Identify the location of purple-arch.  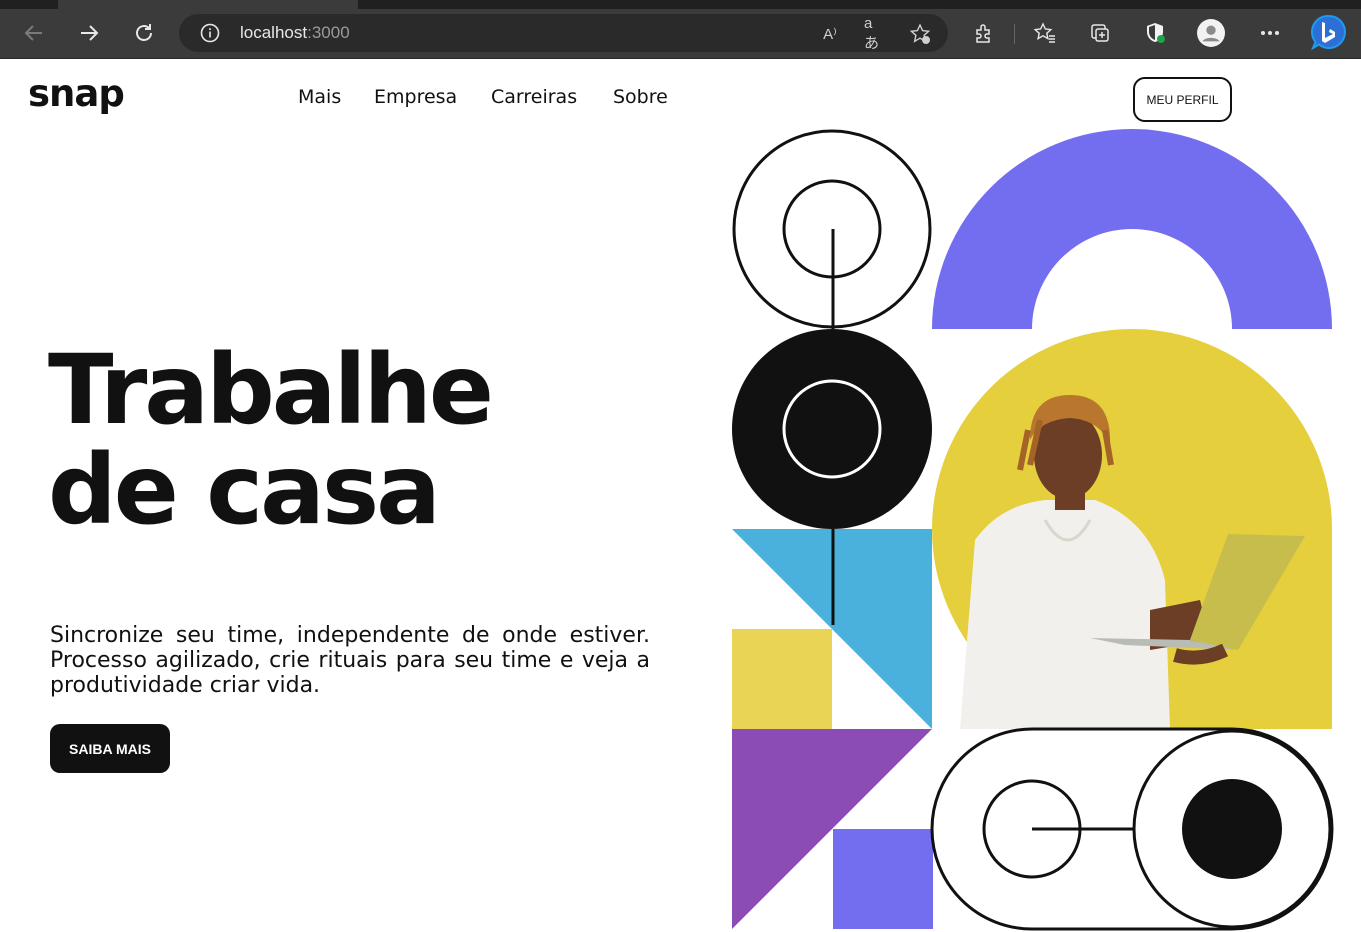
(1132, 229).